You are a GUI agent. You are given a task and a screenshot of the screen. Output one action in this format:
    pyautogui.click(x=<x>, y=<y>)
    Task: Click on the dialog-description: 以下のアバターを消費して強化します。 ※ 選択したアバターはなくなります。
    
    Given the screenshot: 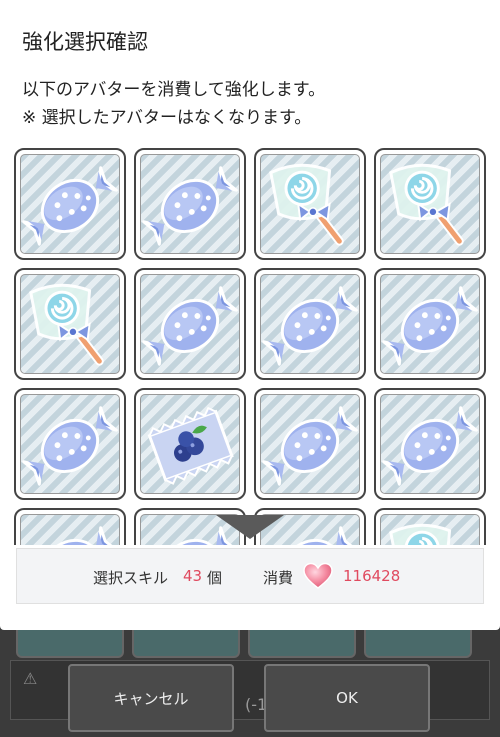 What is the action you would take?
    pyautogui.click(x=173, y=104)
    